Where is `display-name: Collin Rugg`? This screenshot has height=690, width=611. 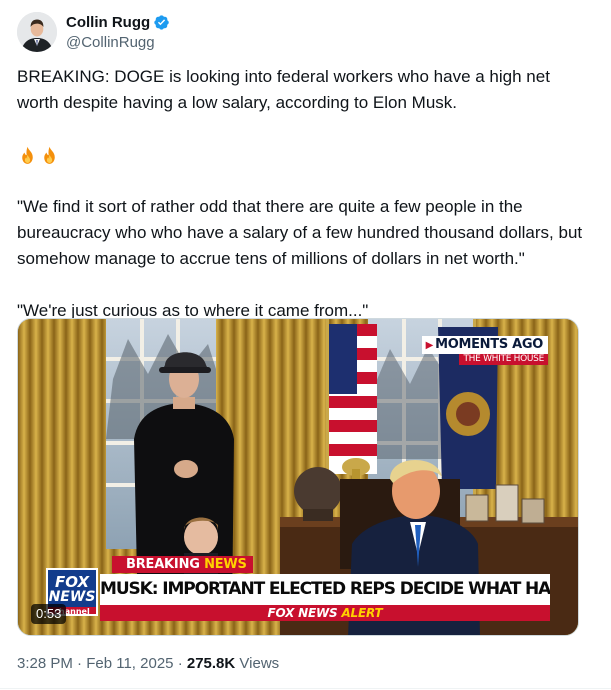 display-name: Collin Rugg is located at coordinates (108, 22).